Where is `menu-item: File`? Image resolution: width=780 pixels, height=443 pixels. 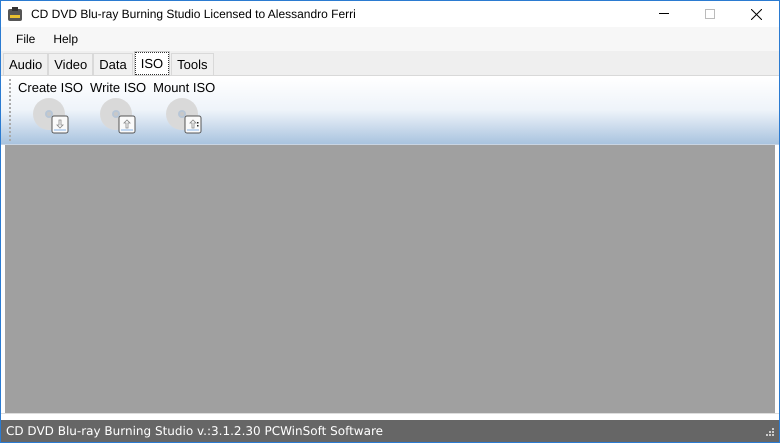
menu-item: File is located at coordinates (25, 39).